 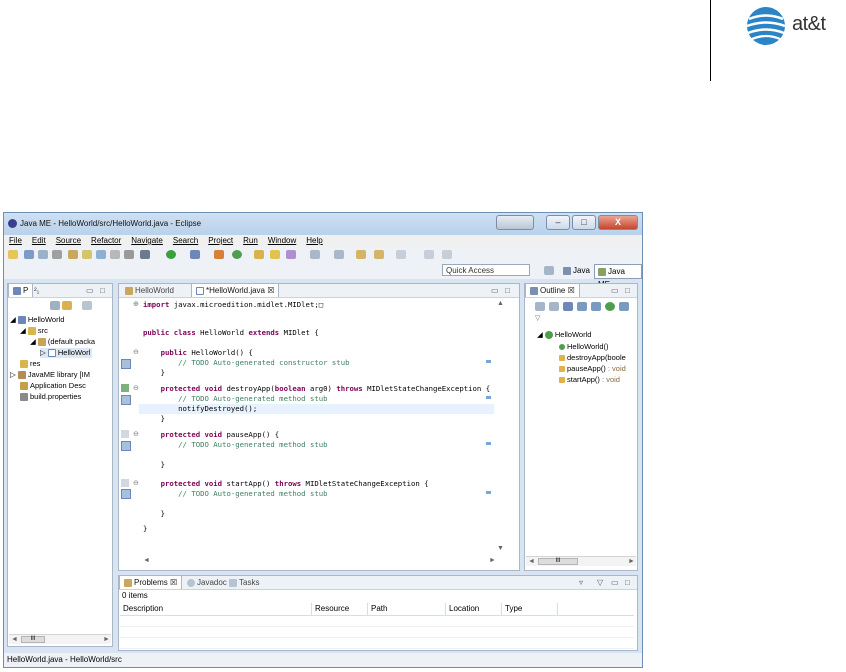 I want to click on tab-hierarchy: ²₁, so click(x=36, y=290).